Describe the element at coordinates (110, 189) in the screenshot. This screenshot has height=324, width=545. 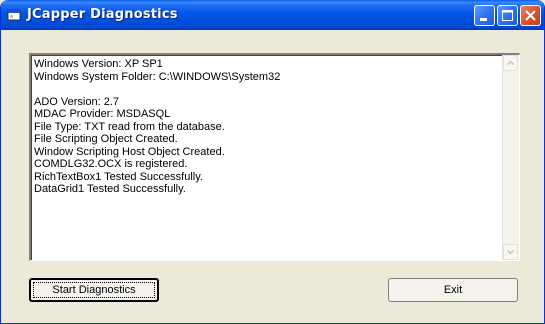
I see `output-line: DataGrid1 Tested Successfully.` at that location.